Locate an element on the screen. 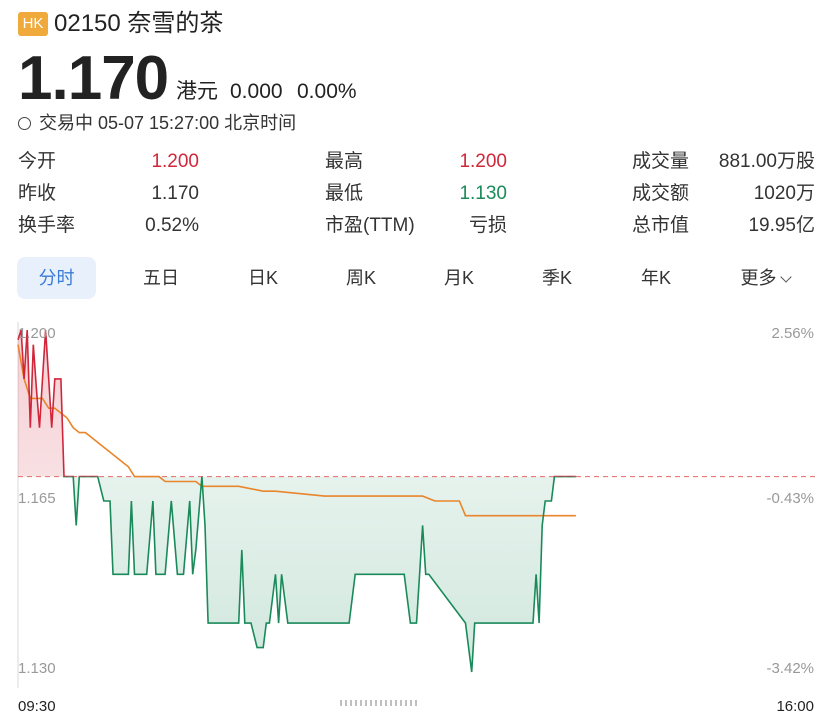 This screenshot has height=724, width=830. y-label-bottom: 1.130 is located at coordinates (37, 668).